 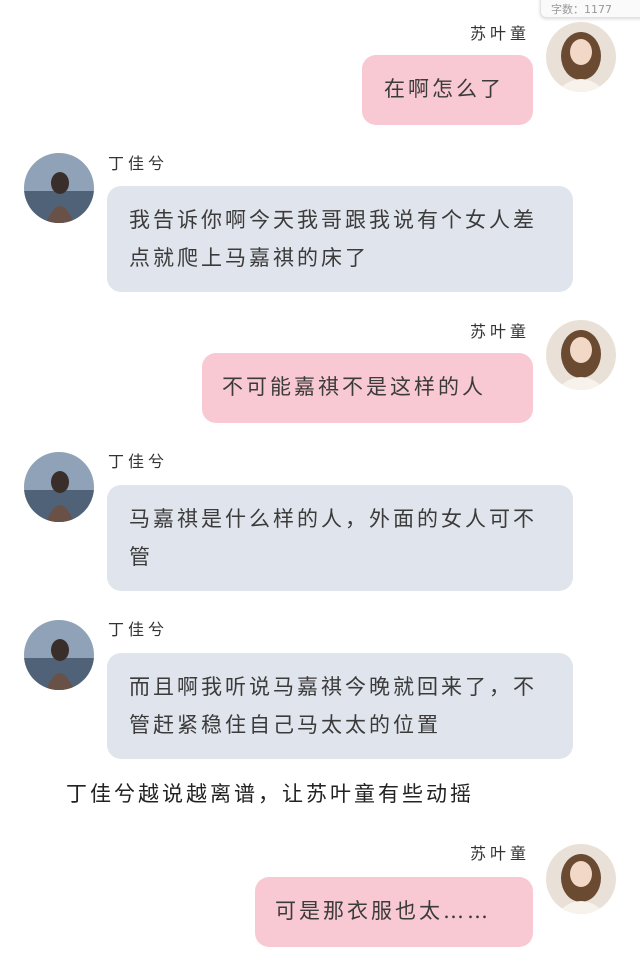 I want to click on message-bubble-left: 而且啊我听说马嘉祺今晚就回来了，不管赶紧稳住自己马太太的位置, so click(x=340, y=706).